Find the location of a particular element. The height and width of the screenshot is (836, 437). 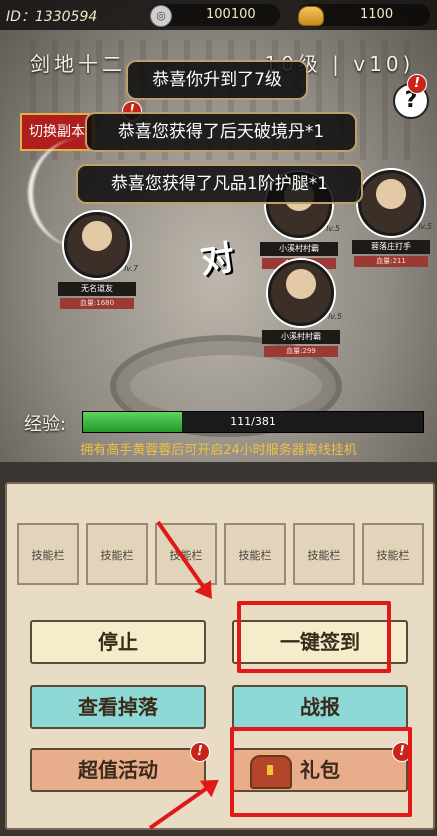

enemy-character: lv.5 蓉落庄打手 血量:211 is located at coordinates (392, 218).